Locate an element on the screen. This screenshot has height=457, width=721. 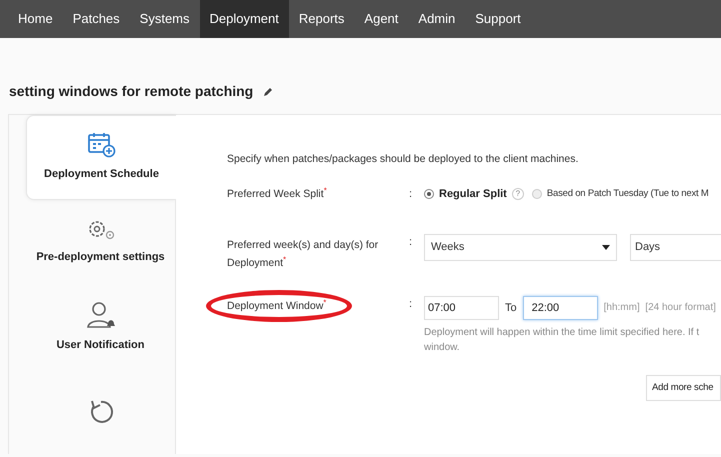
sidebar-tab: Deployment Schedule is located at coordinates (101, 157).